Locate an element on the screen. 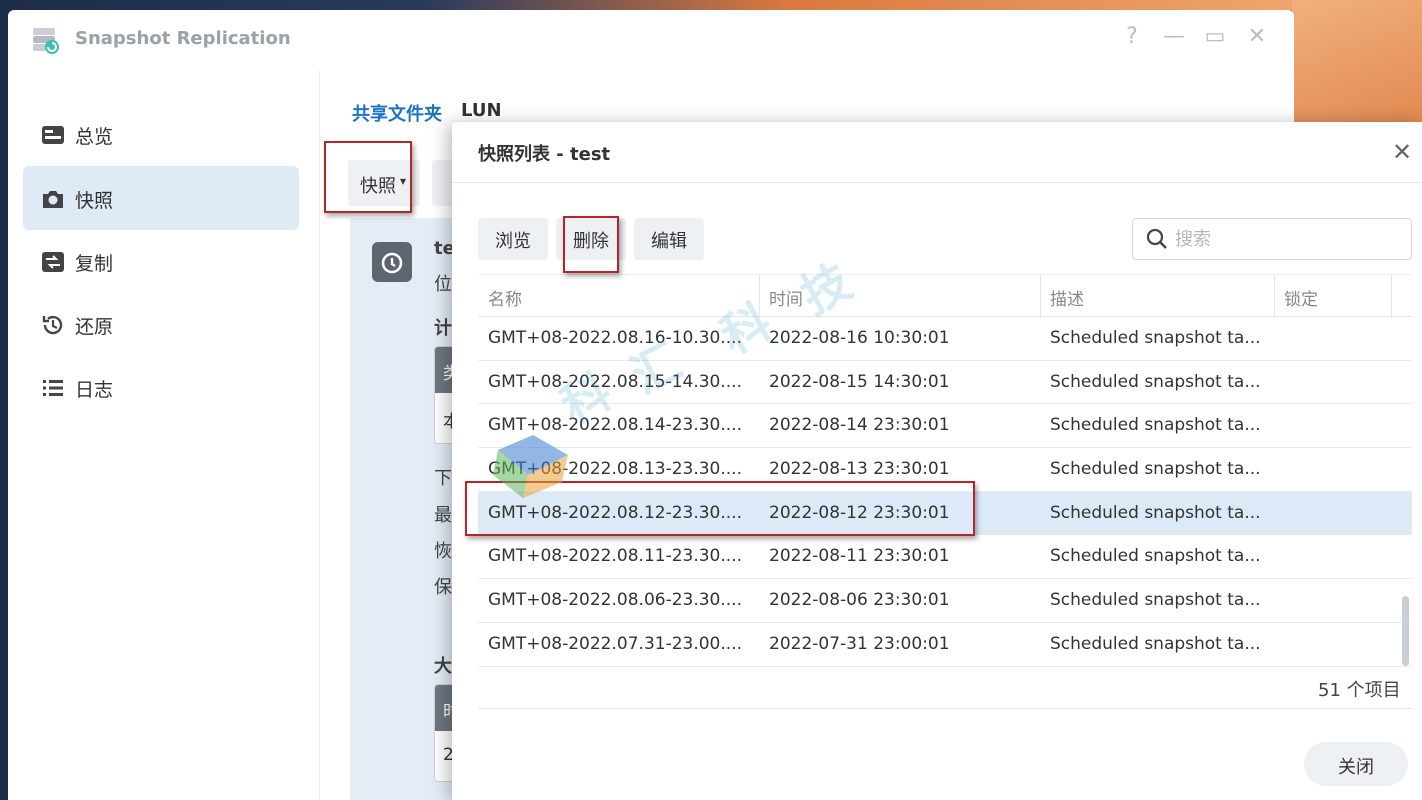  snapshot-replication-app-icon is located at coordinates (46, 41).